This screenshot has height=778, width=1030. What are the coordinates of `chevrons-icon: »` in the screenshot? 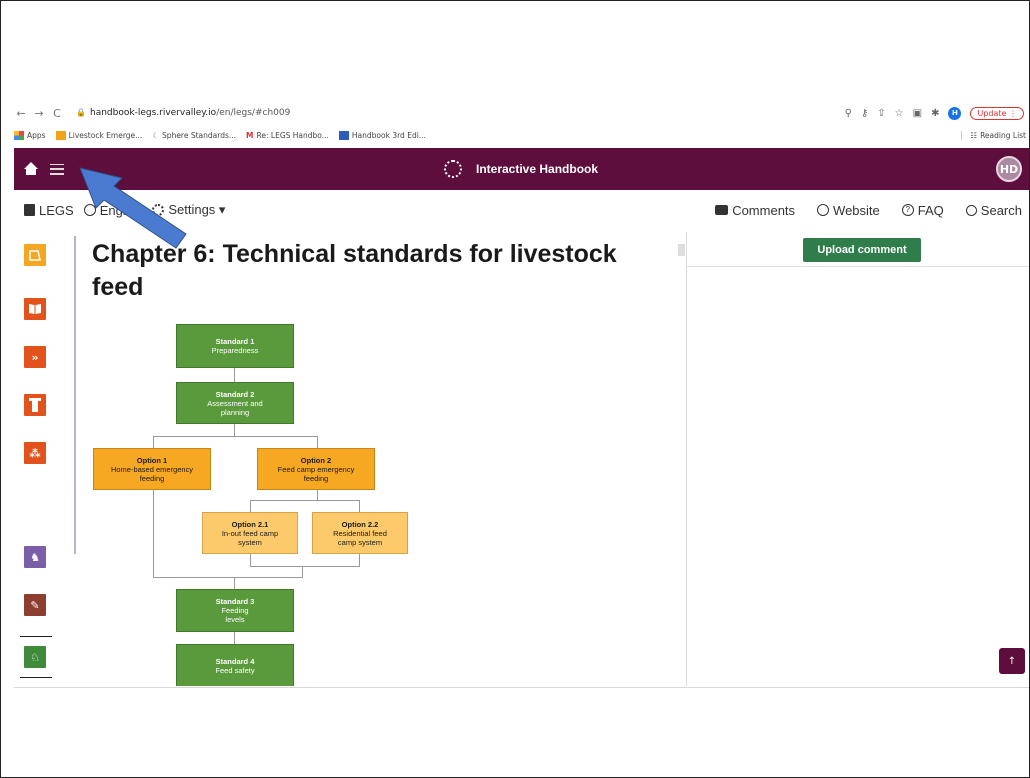 It's located at (35, 357).